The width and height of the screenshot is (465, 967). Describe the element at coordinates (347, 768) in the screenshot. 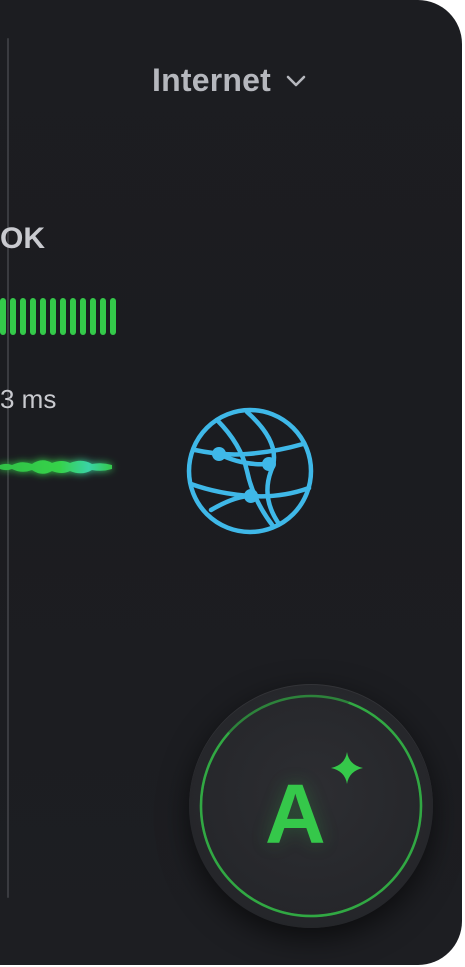

I see `sparkle-icon` at that location.